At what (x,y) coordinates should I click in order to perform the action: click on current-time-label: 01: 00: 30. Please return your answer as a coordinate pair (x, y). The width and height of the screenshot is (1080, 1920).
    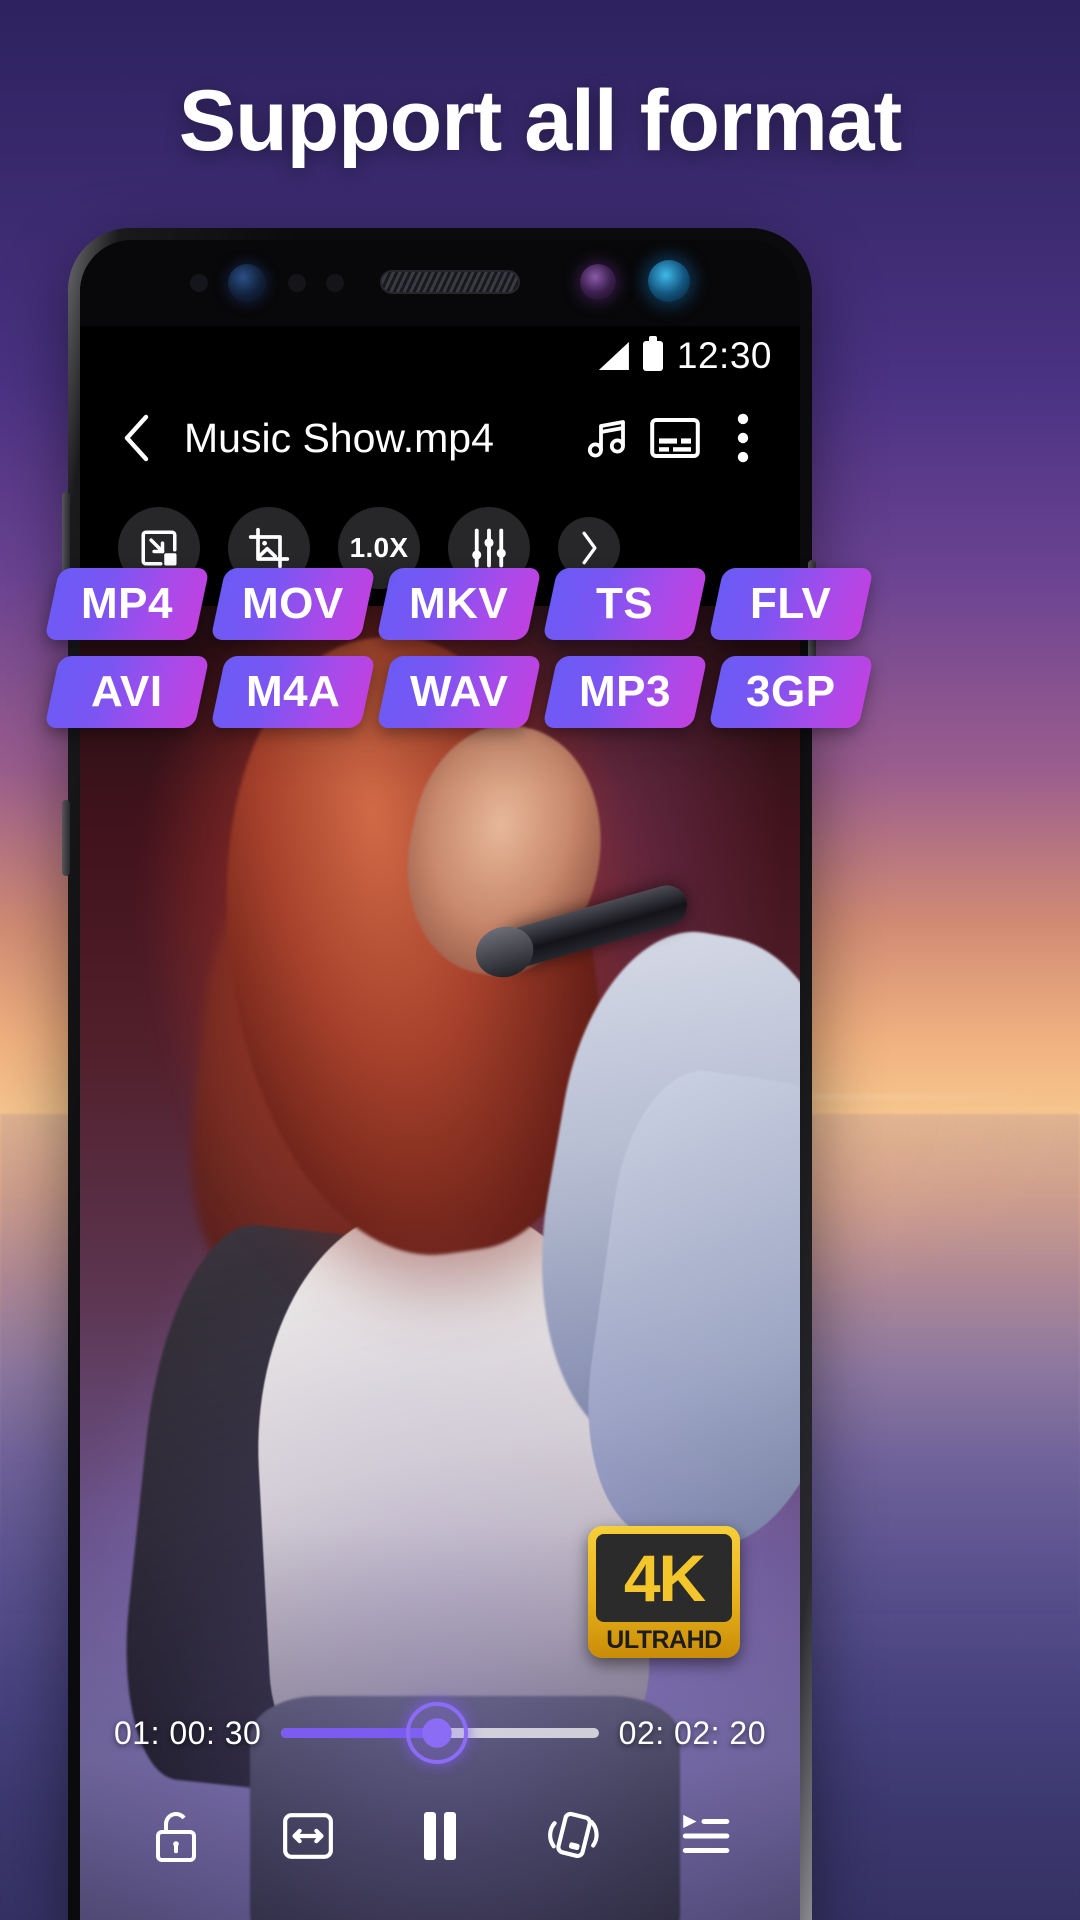
    Looking at the image, I should click on (188, 1732).